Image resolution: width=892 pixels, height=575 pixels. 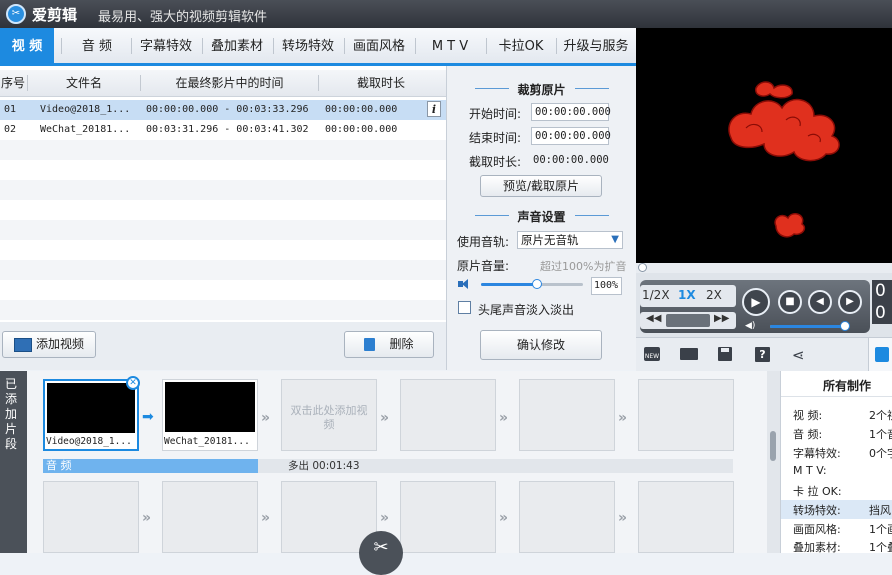 What do you see at coordinates (379, 45) in the screenshot?
I see `tab-picture-style: 画面风格` at bounding box center [379, 45].